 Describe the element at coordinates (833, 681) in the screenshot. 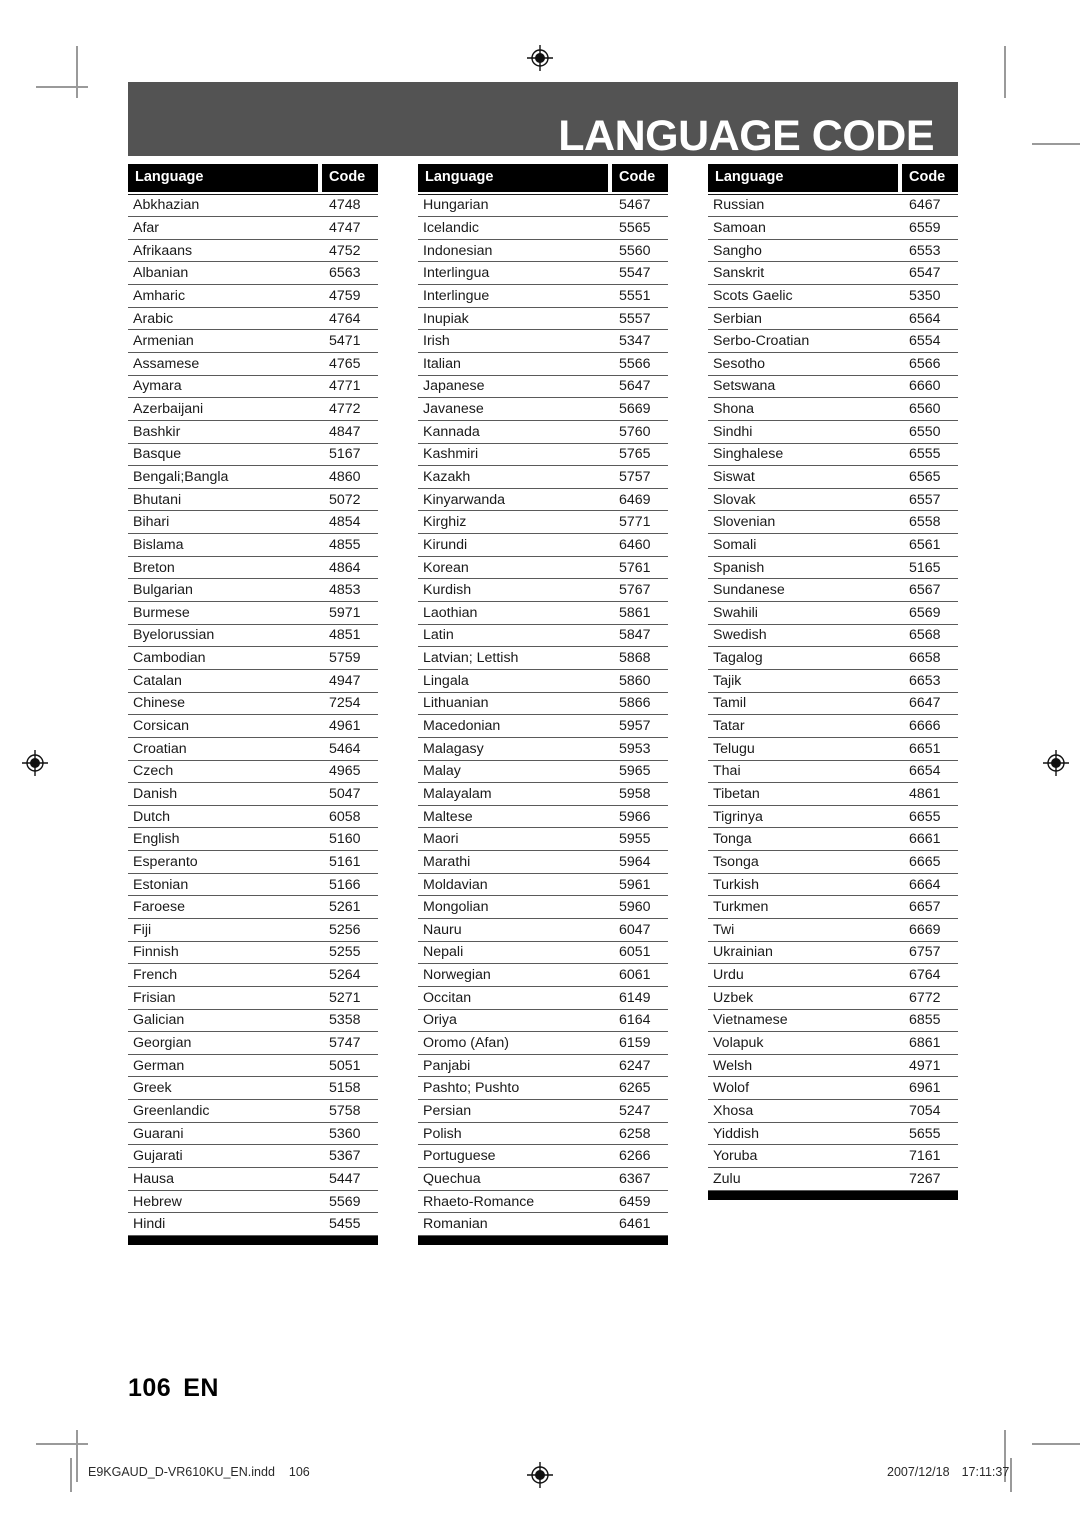

I see `table-row: Tajik 6653` at that location.